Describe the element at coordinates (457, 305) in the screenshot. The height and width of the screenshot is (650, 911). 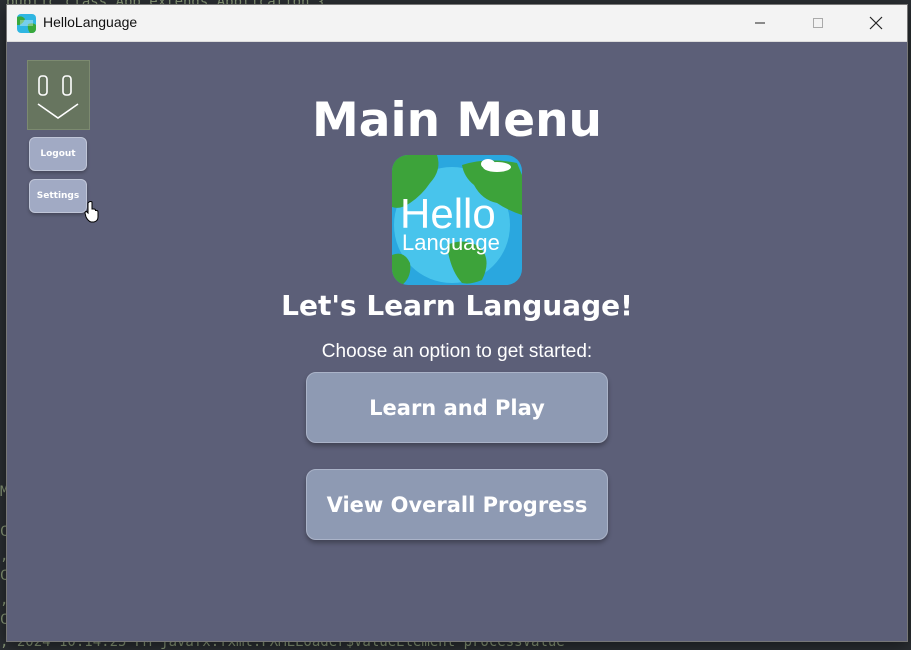
I see `subtitle: Let's Learn Language!` at that location.